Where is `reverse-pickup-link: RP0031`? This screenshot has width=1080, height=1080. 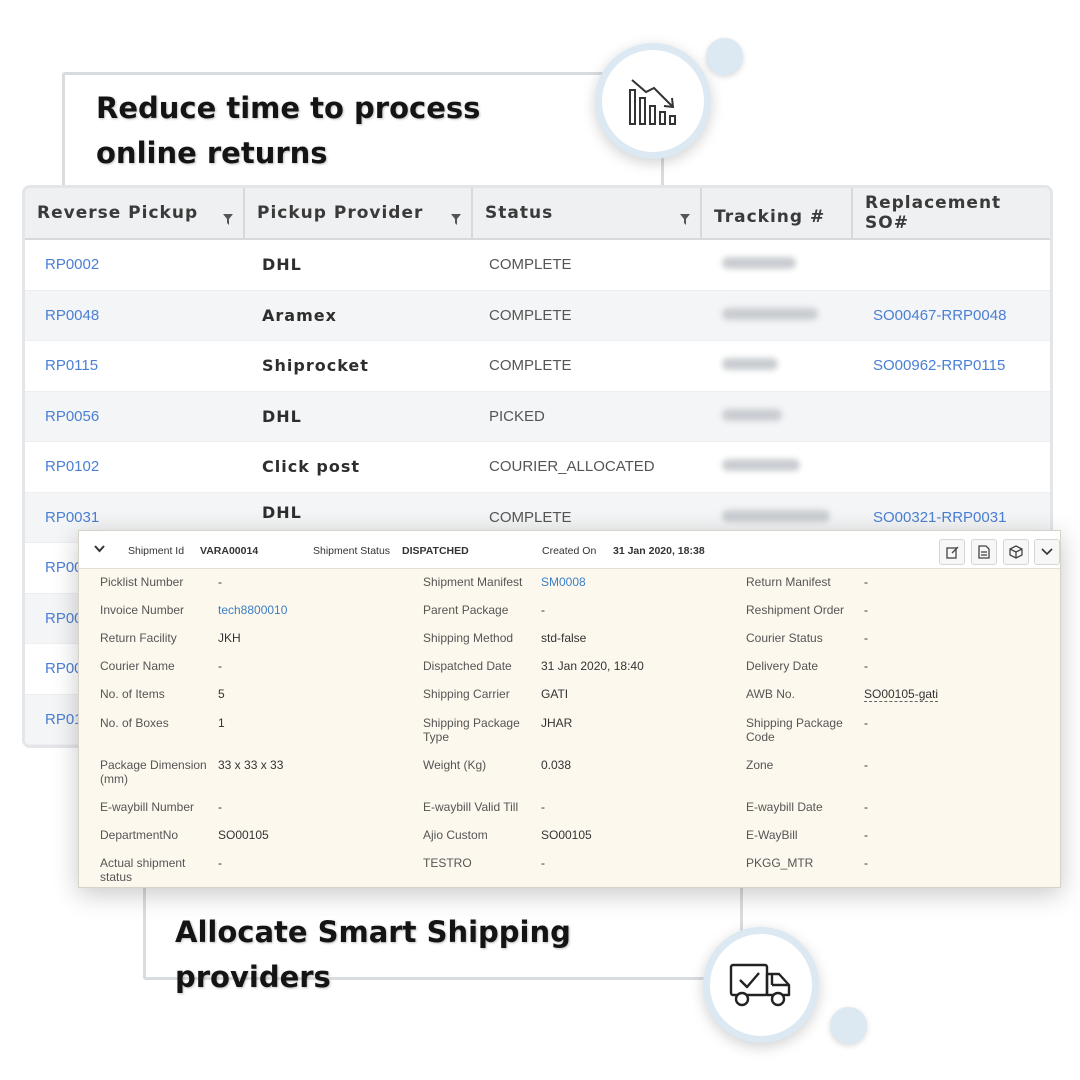 reverse-pickup-link: RP0031 is located at coordinates (135, 517).